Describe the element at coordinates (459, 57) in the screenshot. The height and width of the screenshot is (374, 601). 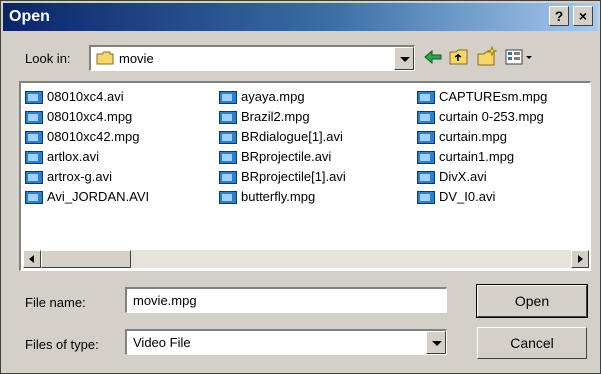
I see `up-folder-icon` at that location.